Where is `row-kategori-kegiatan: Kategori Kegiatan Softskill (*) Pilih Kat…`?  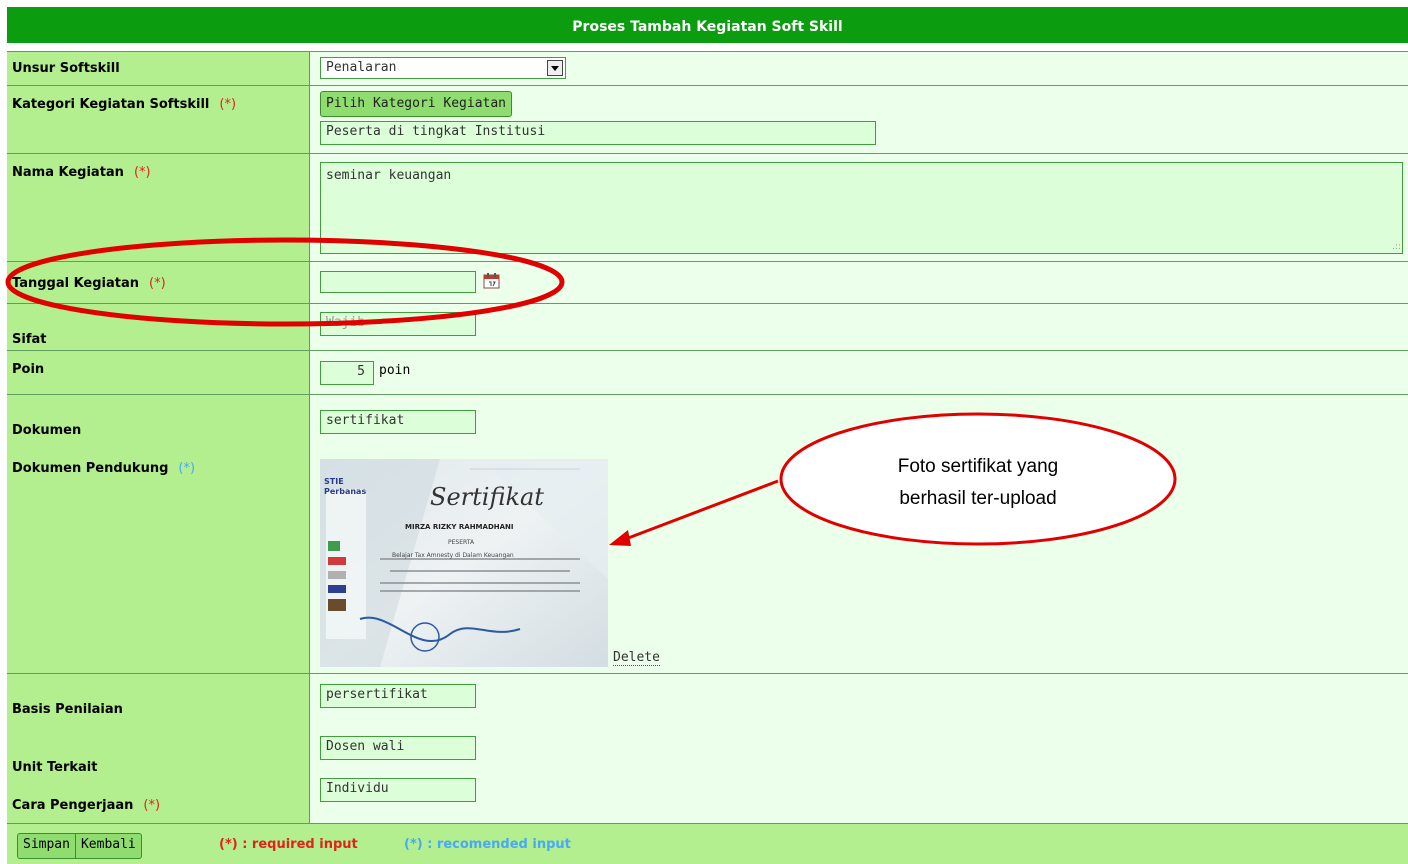 row-kategori-kegiatan: Kategori Kegiatan Softskill (*) Pilih Kat… is located at coordinates (707, 119).